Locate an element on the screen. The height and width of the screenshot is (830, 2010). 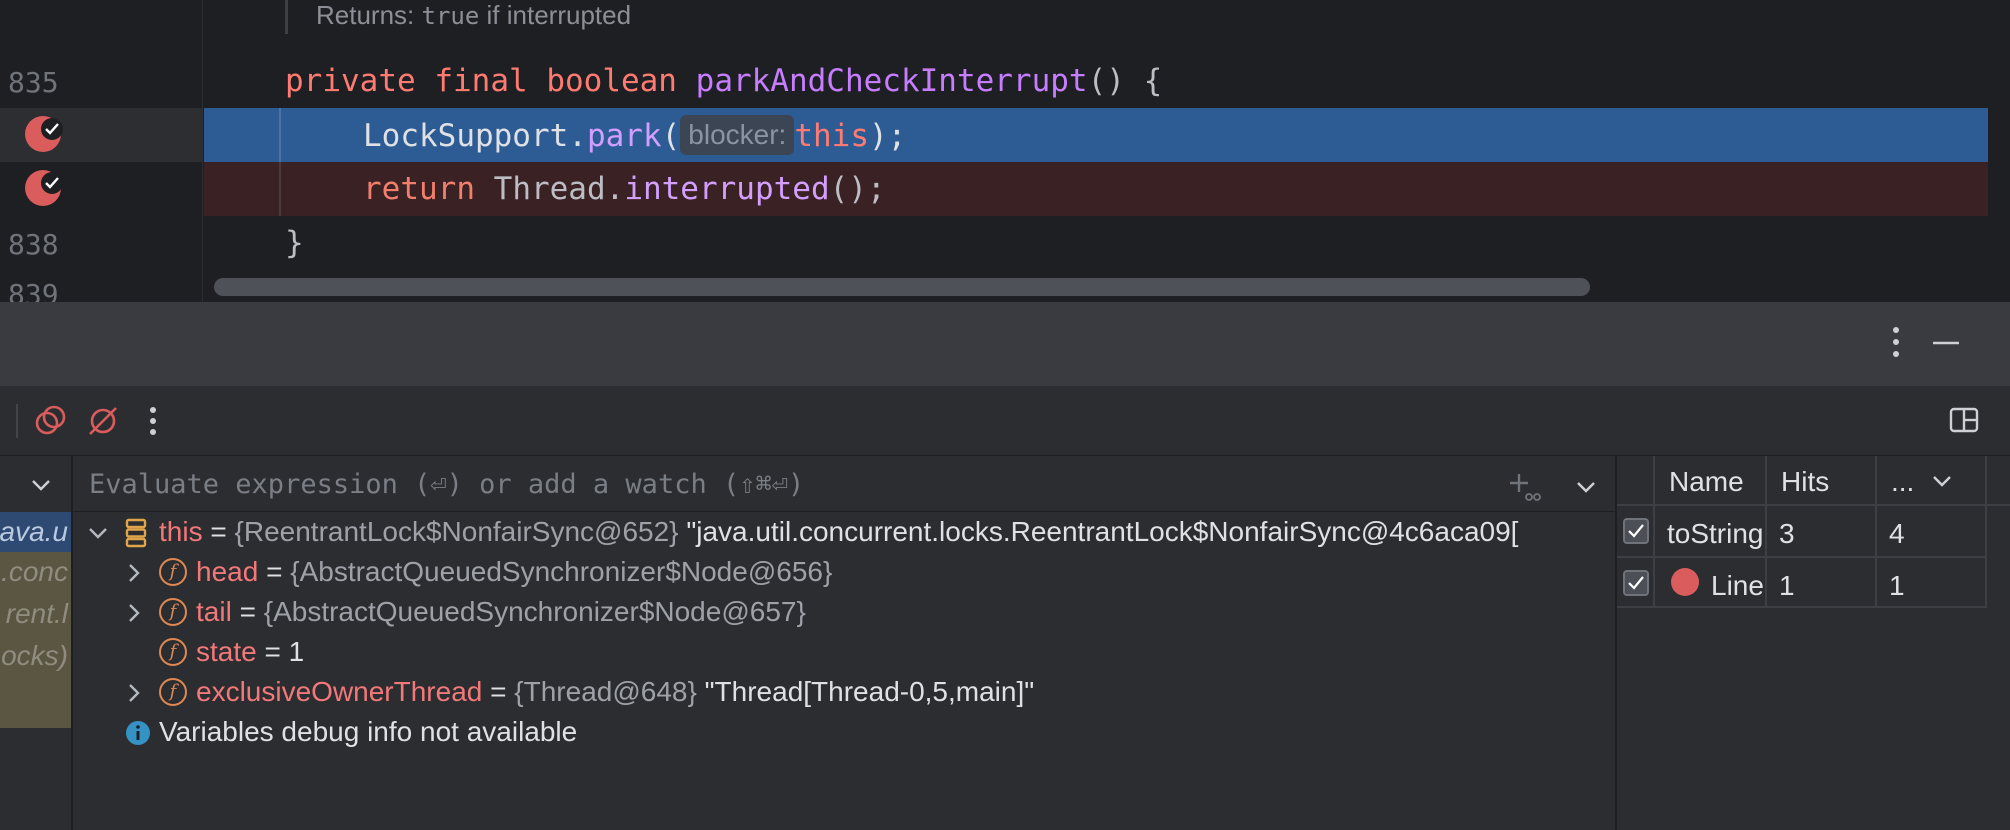
variable-type: {Thread@648} is located at coordinates (605, 691).